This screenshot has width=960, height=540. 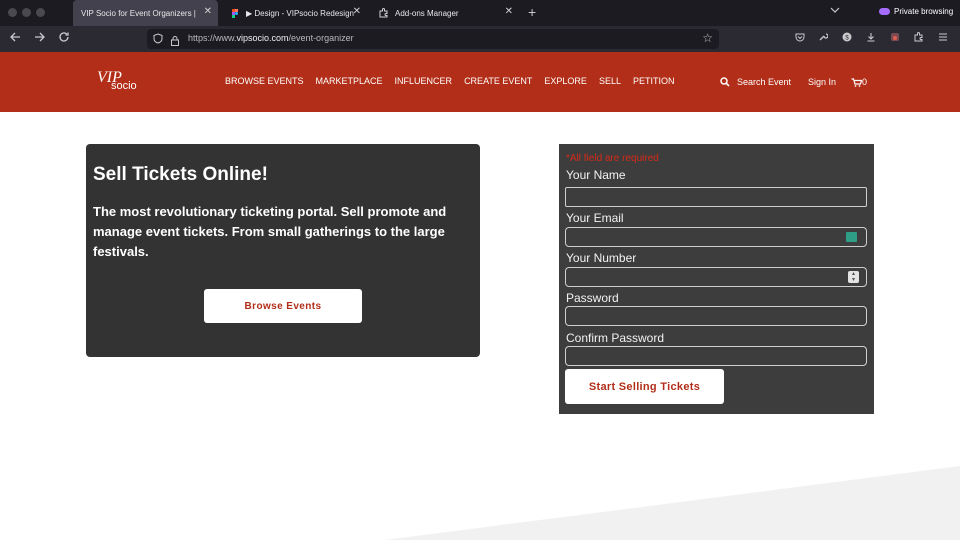 I want to click on wrench-icon, so click(x=823, y=39).